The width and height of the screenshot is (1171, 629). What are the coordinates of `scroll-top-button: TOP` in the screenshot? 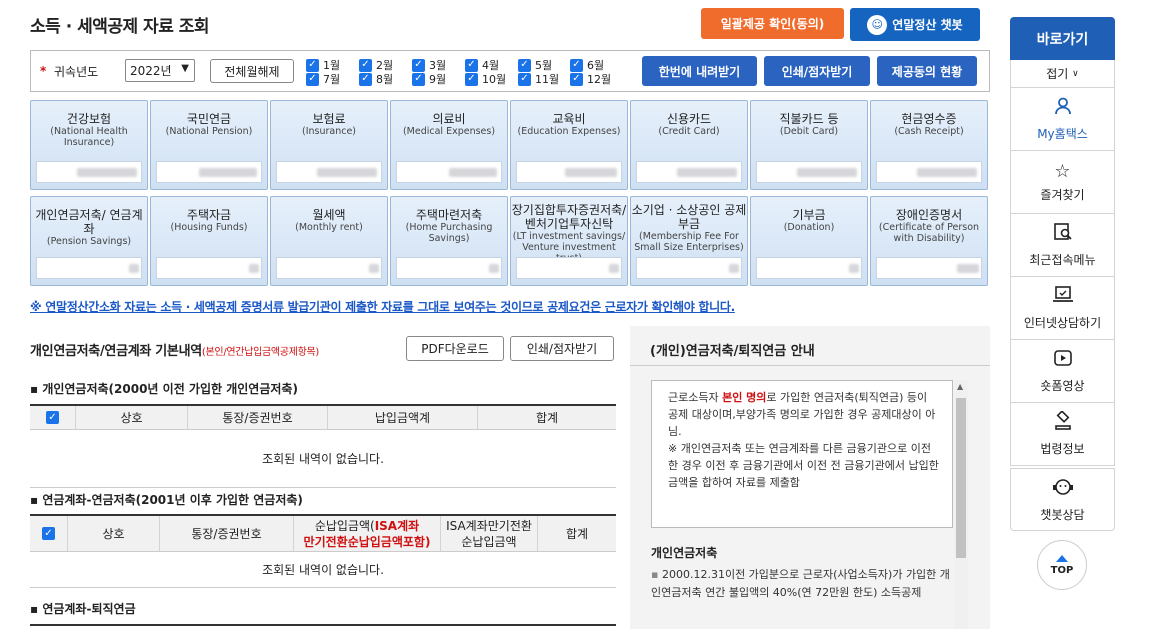 It's located at (1062, 565).